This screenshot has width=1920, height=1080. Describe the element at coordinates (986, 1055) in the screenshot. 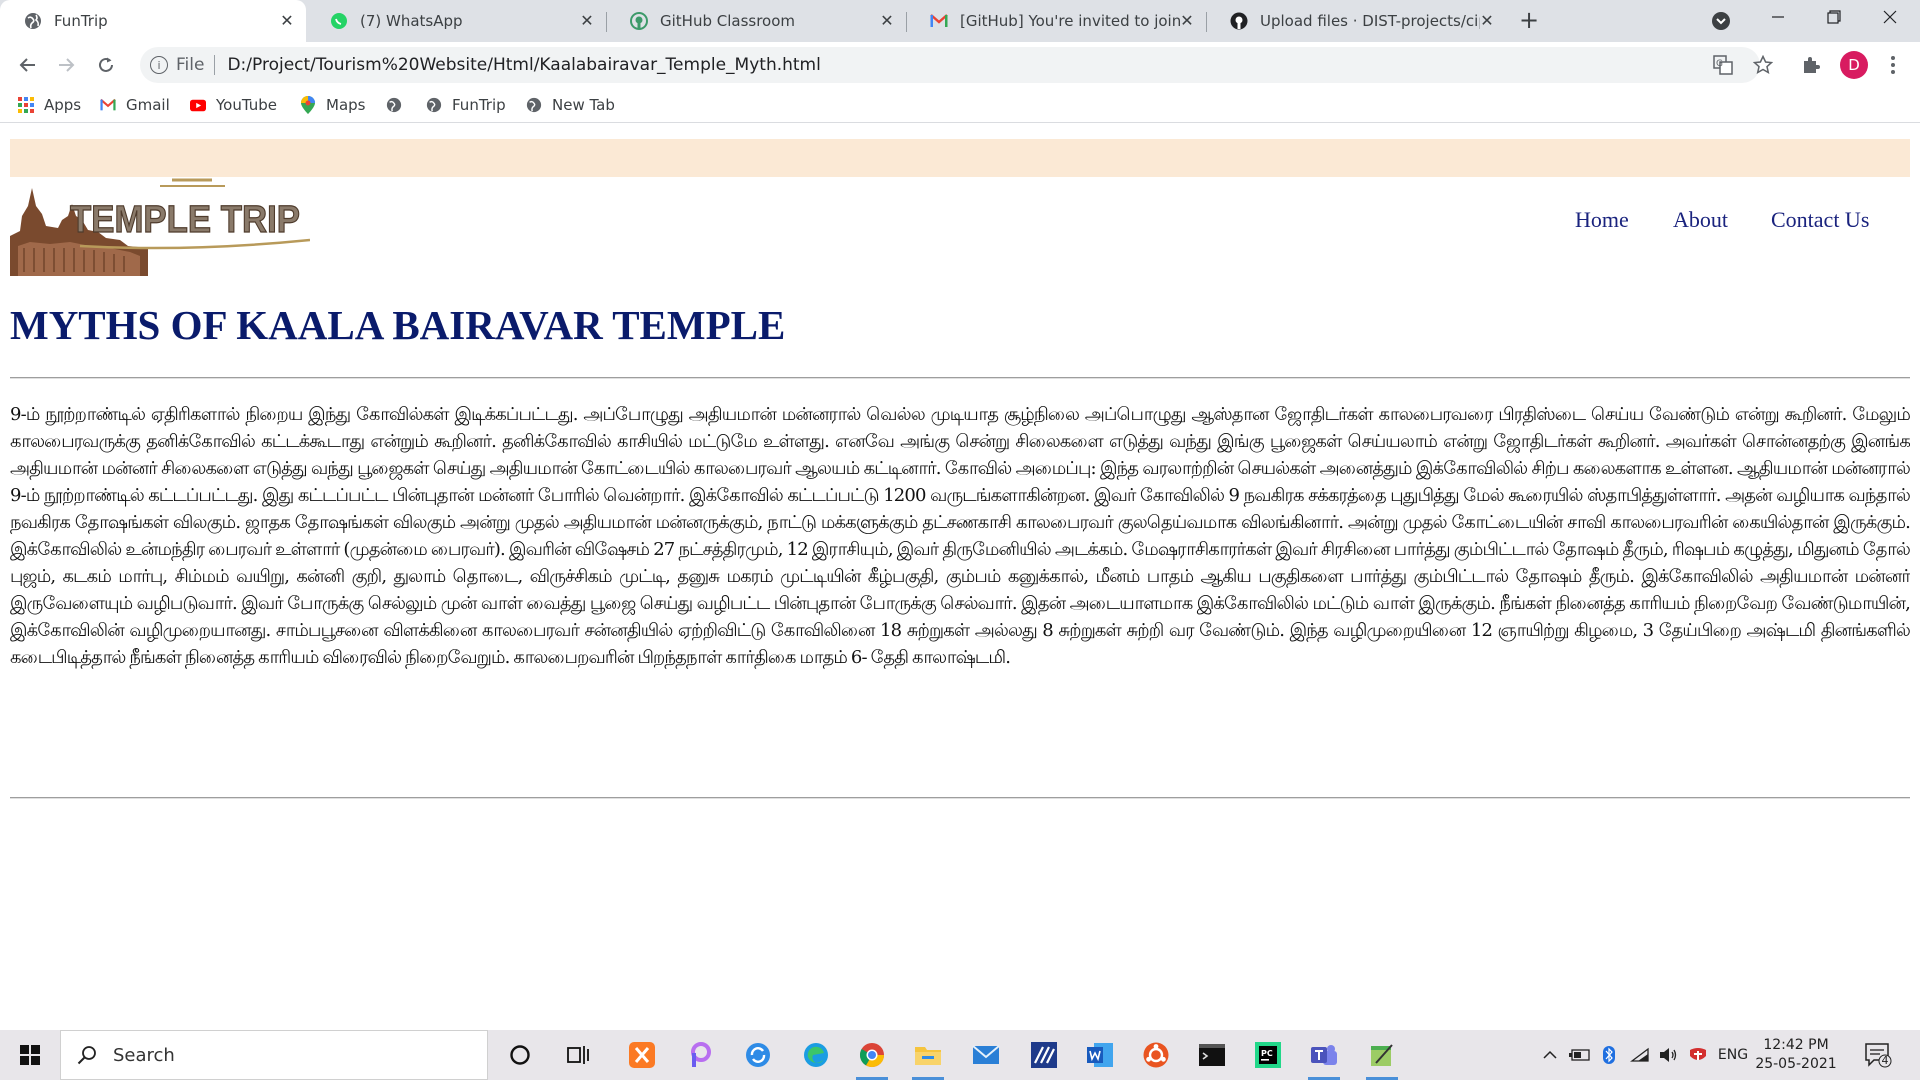

I see `mail-icon` at that location.